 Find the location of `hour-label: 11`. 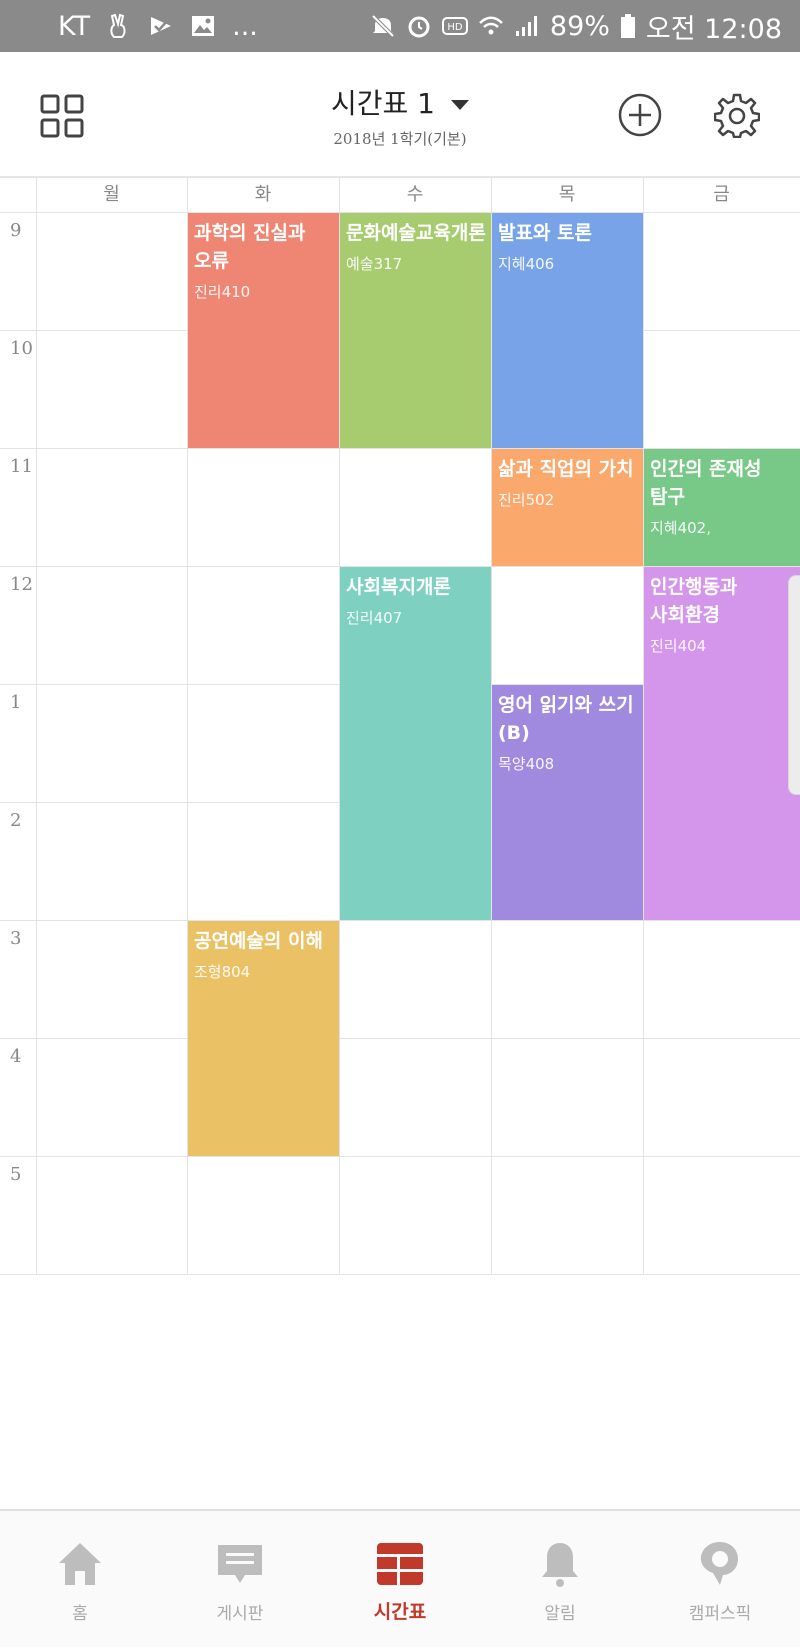

hour-label: 11 is located at coordinates (21, 466).